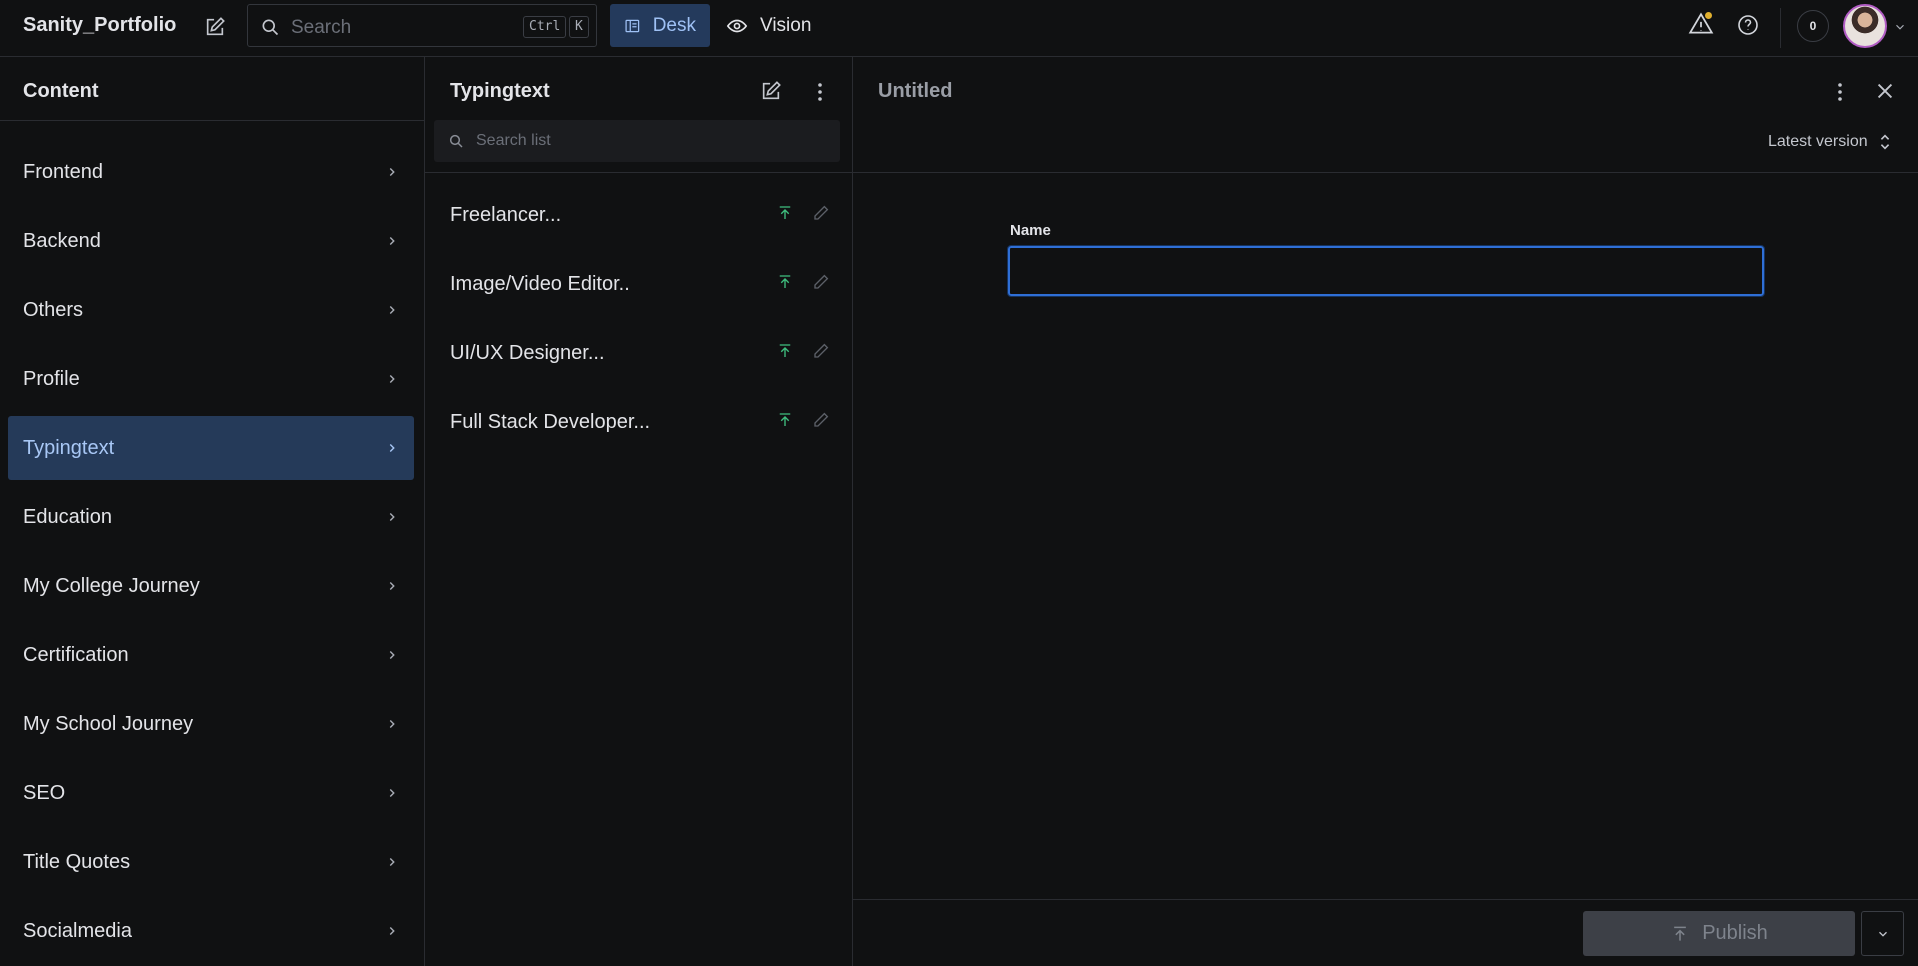 The image size is (1918, 966). Describe the element at coordinates (500, 91) in the screenshot. I see `list-pane-title: Typingtext` at that location.